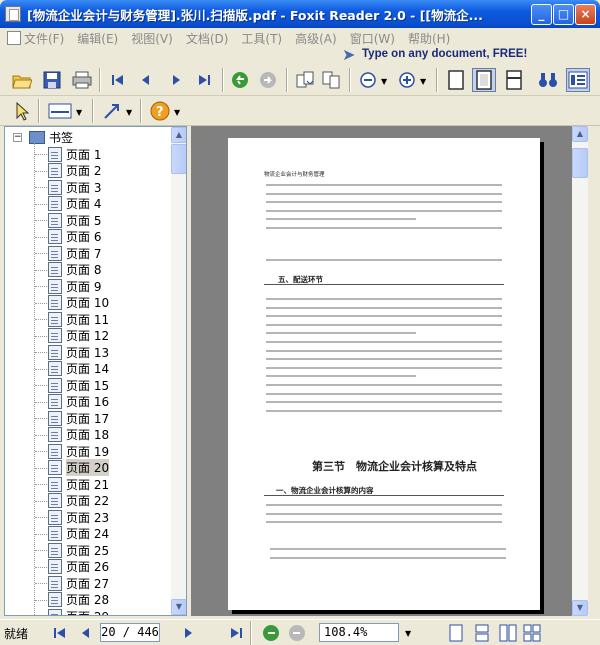  Describe the element at coordinates (349, 54) in the screenshot. I see `paper-plane-icon: ➤` at that location.